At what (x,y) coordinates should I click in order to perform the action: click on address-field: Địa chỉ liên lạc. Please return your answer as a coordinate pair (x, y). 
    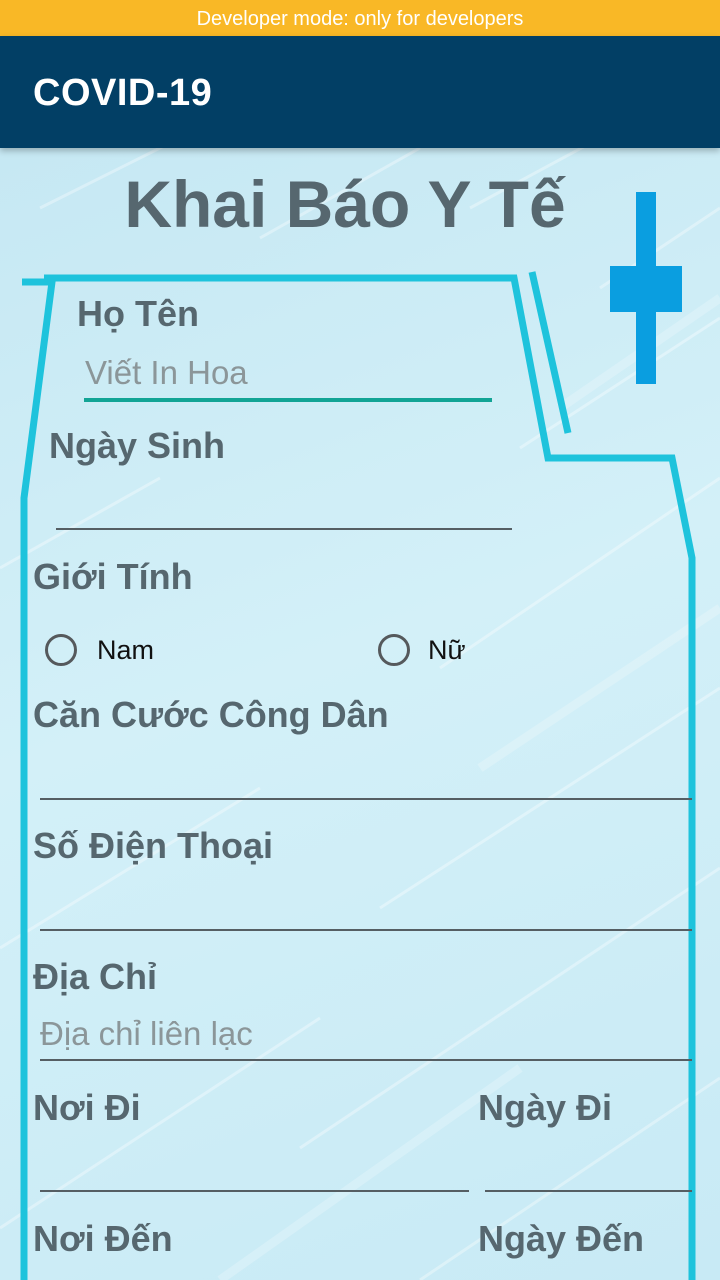
    Looking at the image, I should click on (146, 1034).